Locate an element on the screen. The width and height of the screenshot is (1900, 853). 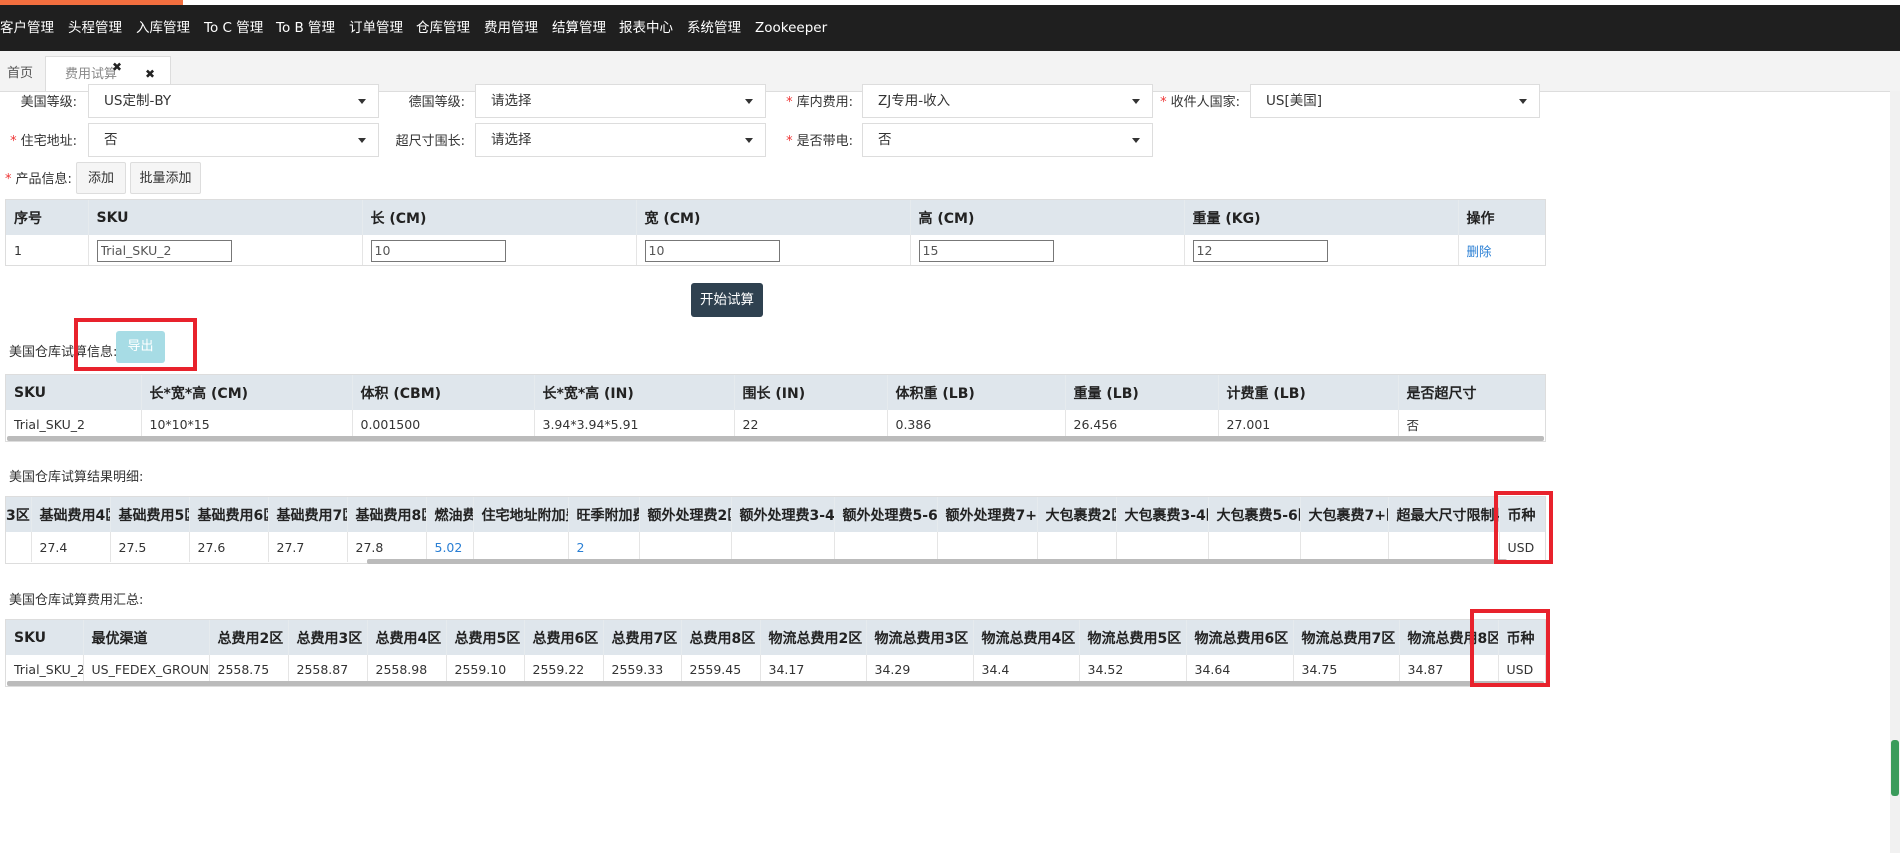
warehouse-fee-select: ZJ专用-收入 is located at coordinates (1007, 101).